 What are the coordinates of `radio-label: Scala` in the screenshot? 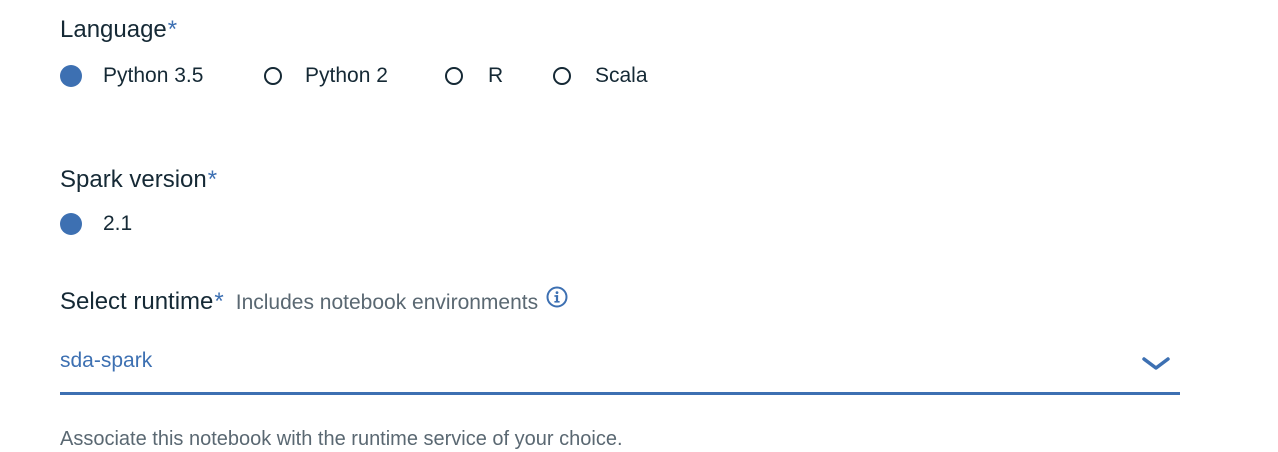 It's located at (621, 75).